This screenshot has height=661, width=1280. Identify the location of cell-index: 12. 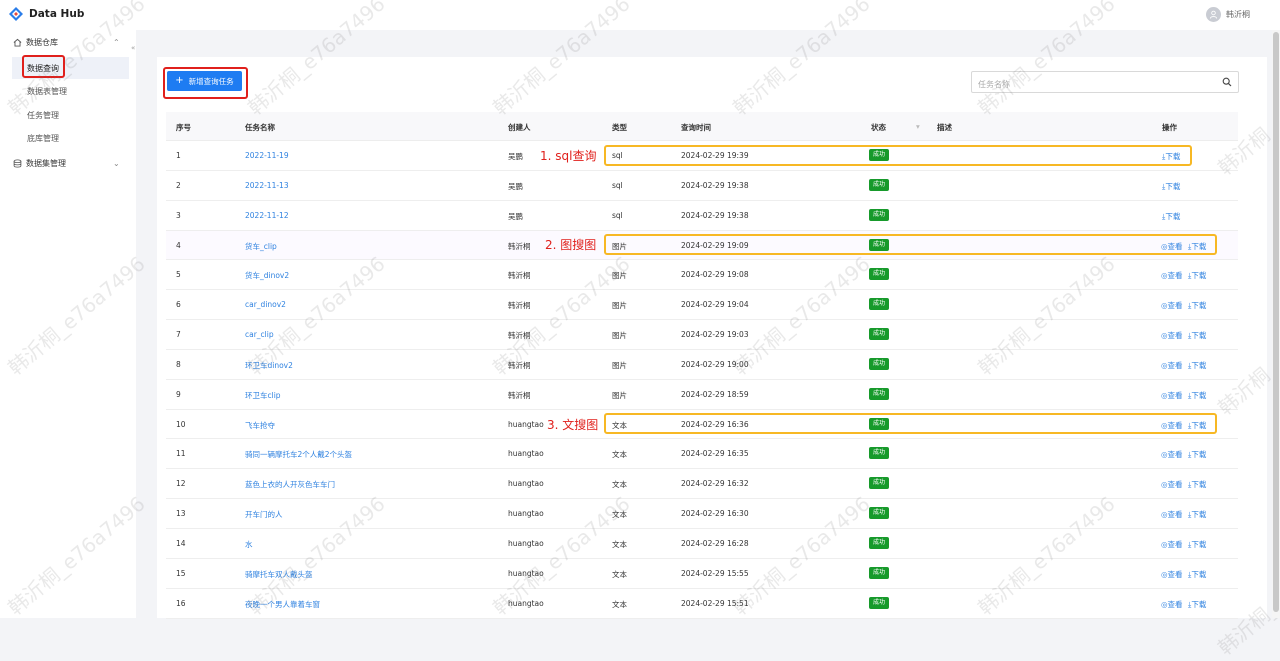
(181, 484).